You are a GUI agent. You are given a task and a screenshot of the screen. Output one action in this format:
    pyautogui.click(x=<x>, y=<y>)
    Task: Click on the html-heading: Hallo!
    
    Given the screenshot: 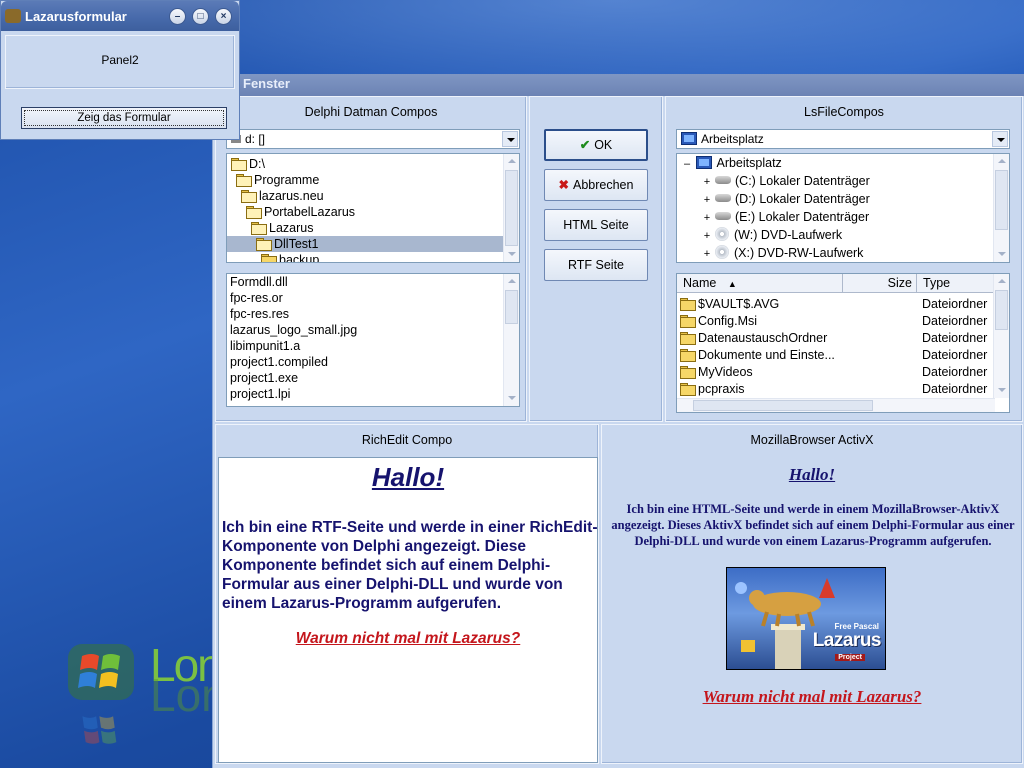 What is the action you would take?
    pyautogui.click(x=812, y=474)
    